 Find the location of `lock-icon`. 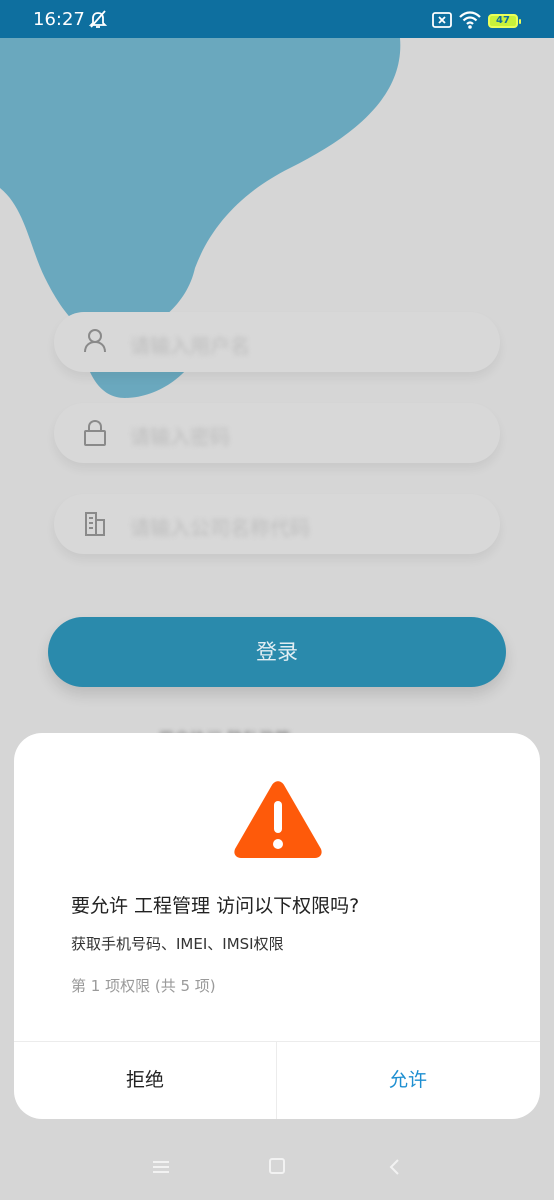

lock-icon is located at coordinates (95, 432).